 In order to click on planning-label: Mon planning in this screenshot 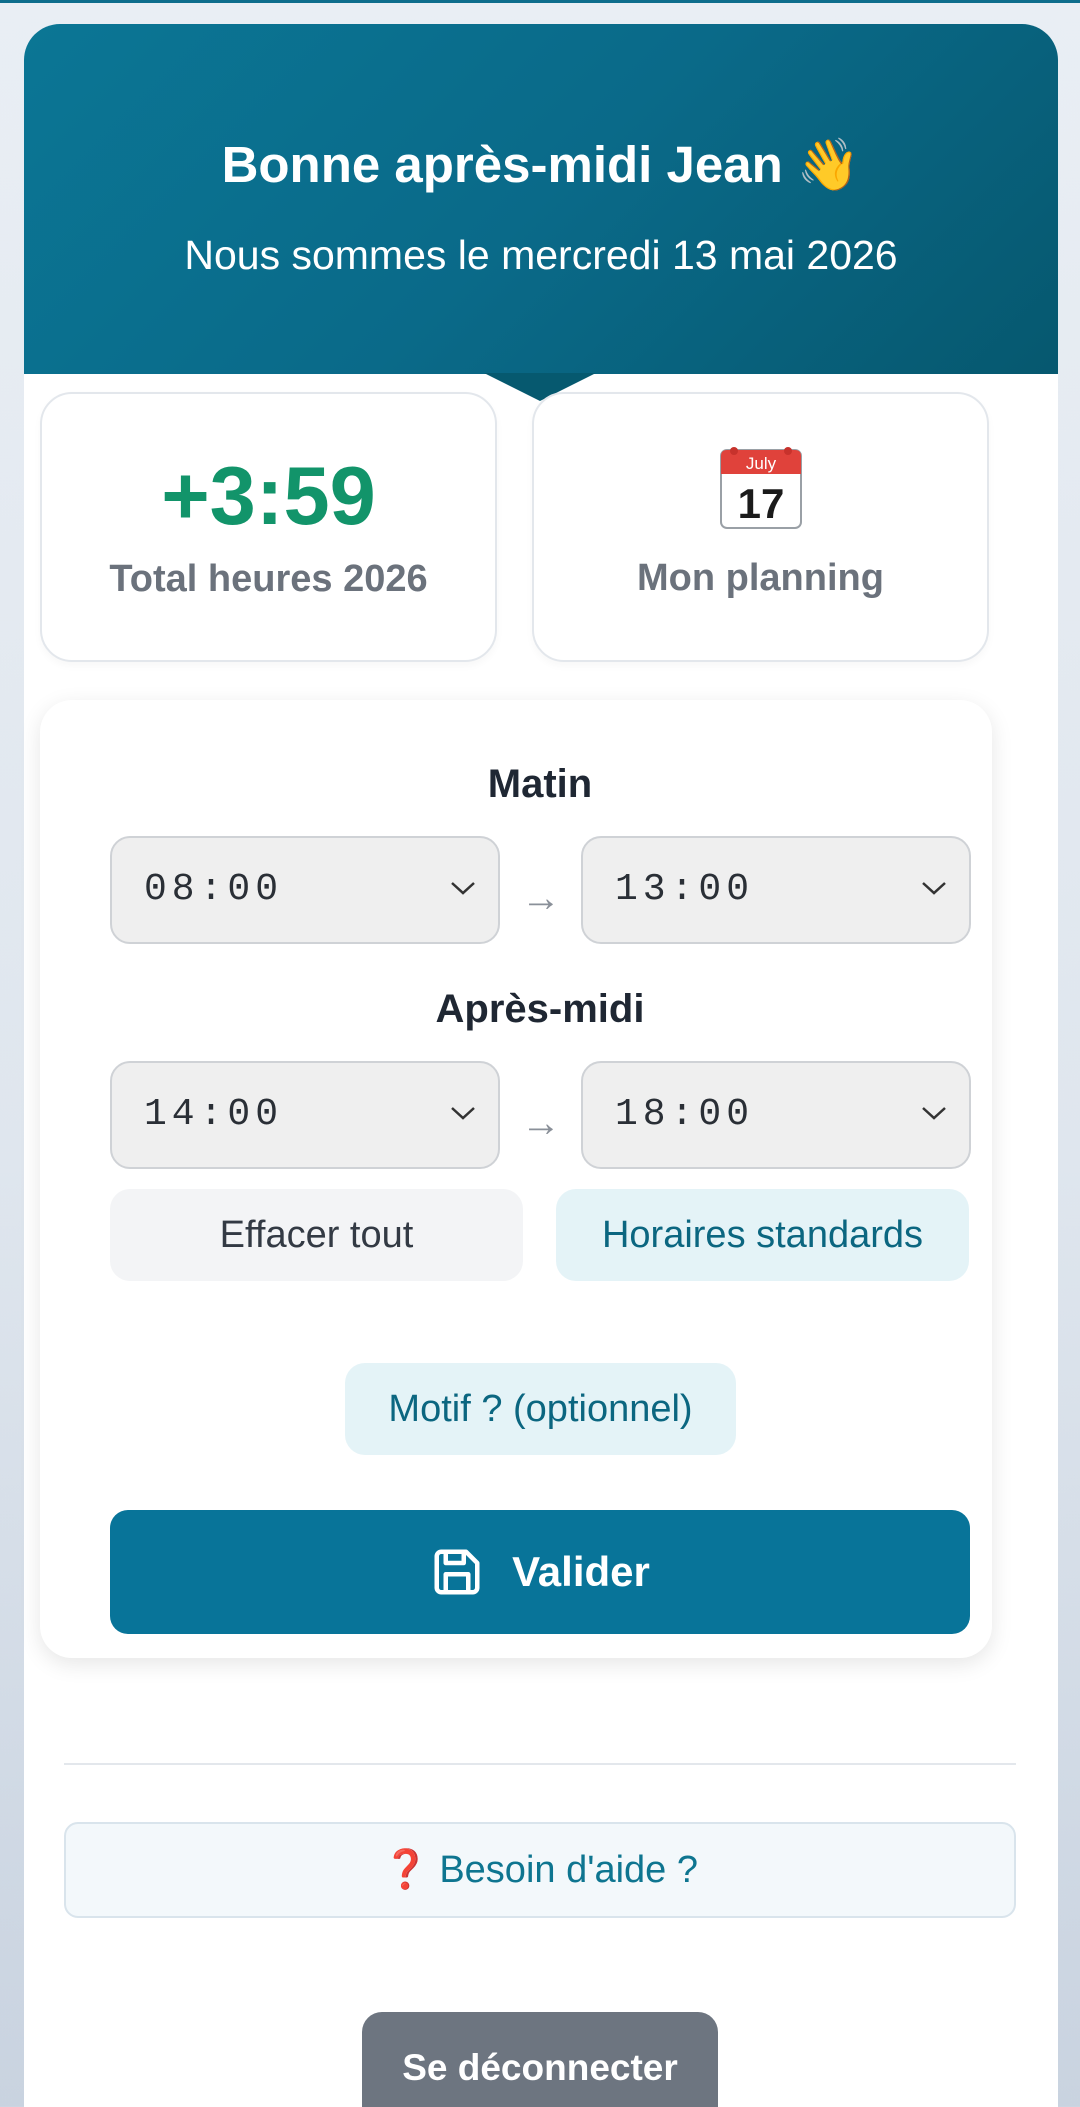, I will do `click(760, 578)`.